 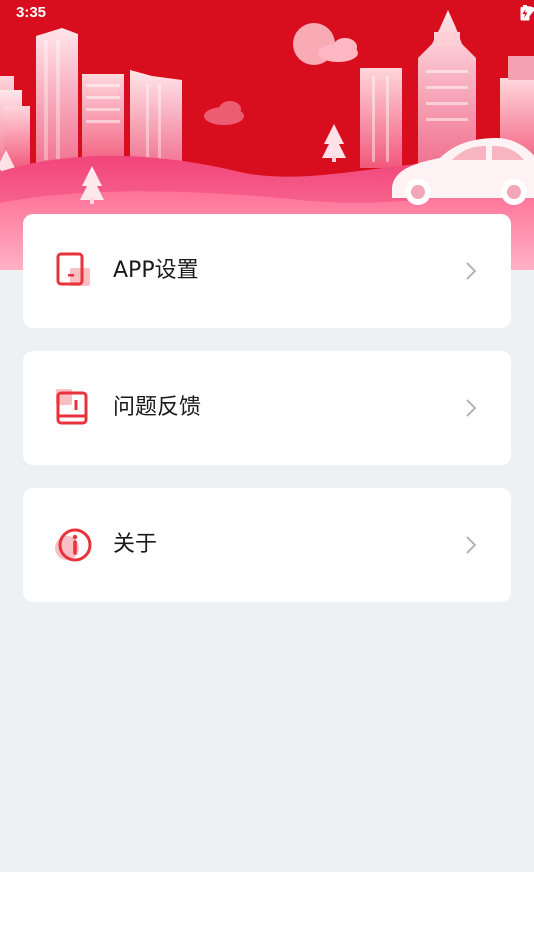 What do you see at coordinates (267, 911) in the screenshot?
I see `bottom-area` at bounding box center [267, 911].